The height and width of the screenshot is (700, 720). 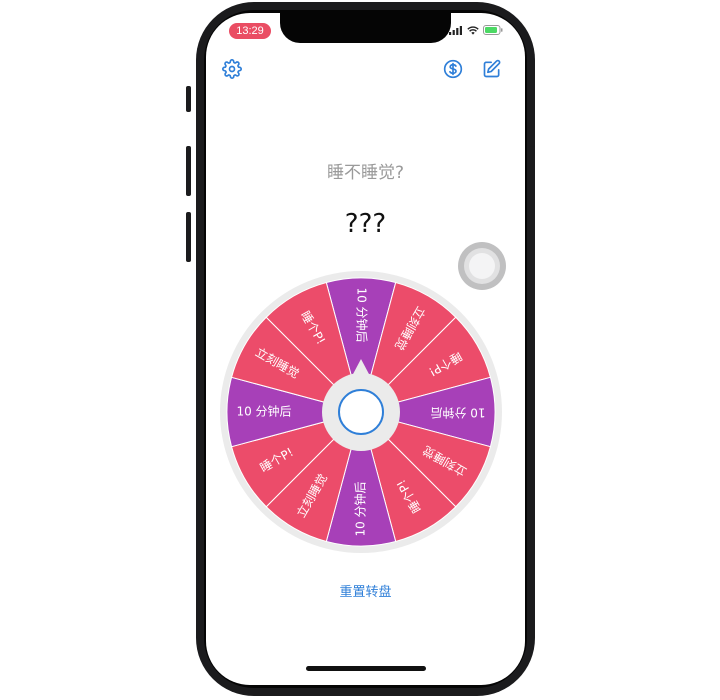 What do you see at coordinates (532, 173) in the screenshot?
I see `power-button` at bounding box center [532, 173].